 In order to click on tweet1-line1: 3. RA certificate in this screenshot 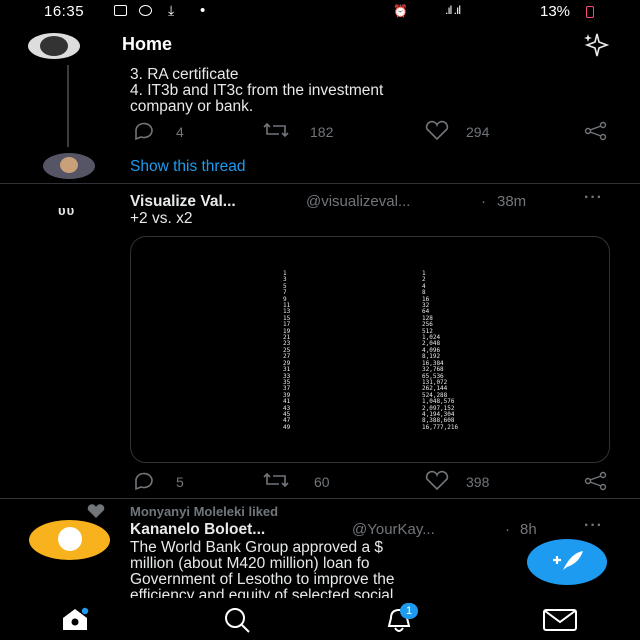, I will do `click(184, 74)`.